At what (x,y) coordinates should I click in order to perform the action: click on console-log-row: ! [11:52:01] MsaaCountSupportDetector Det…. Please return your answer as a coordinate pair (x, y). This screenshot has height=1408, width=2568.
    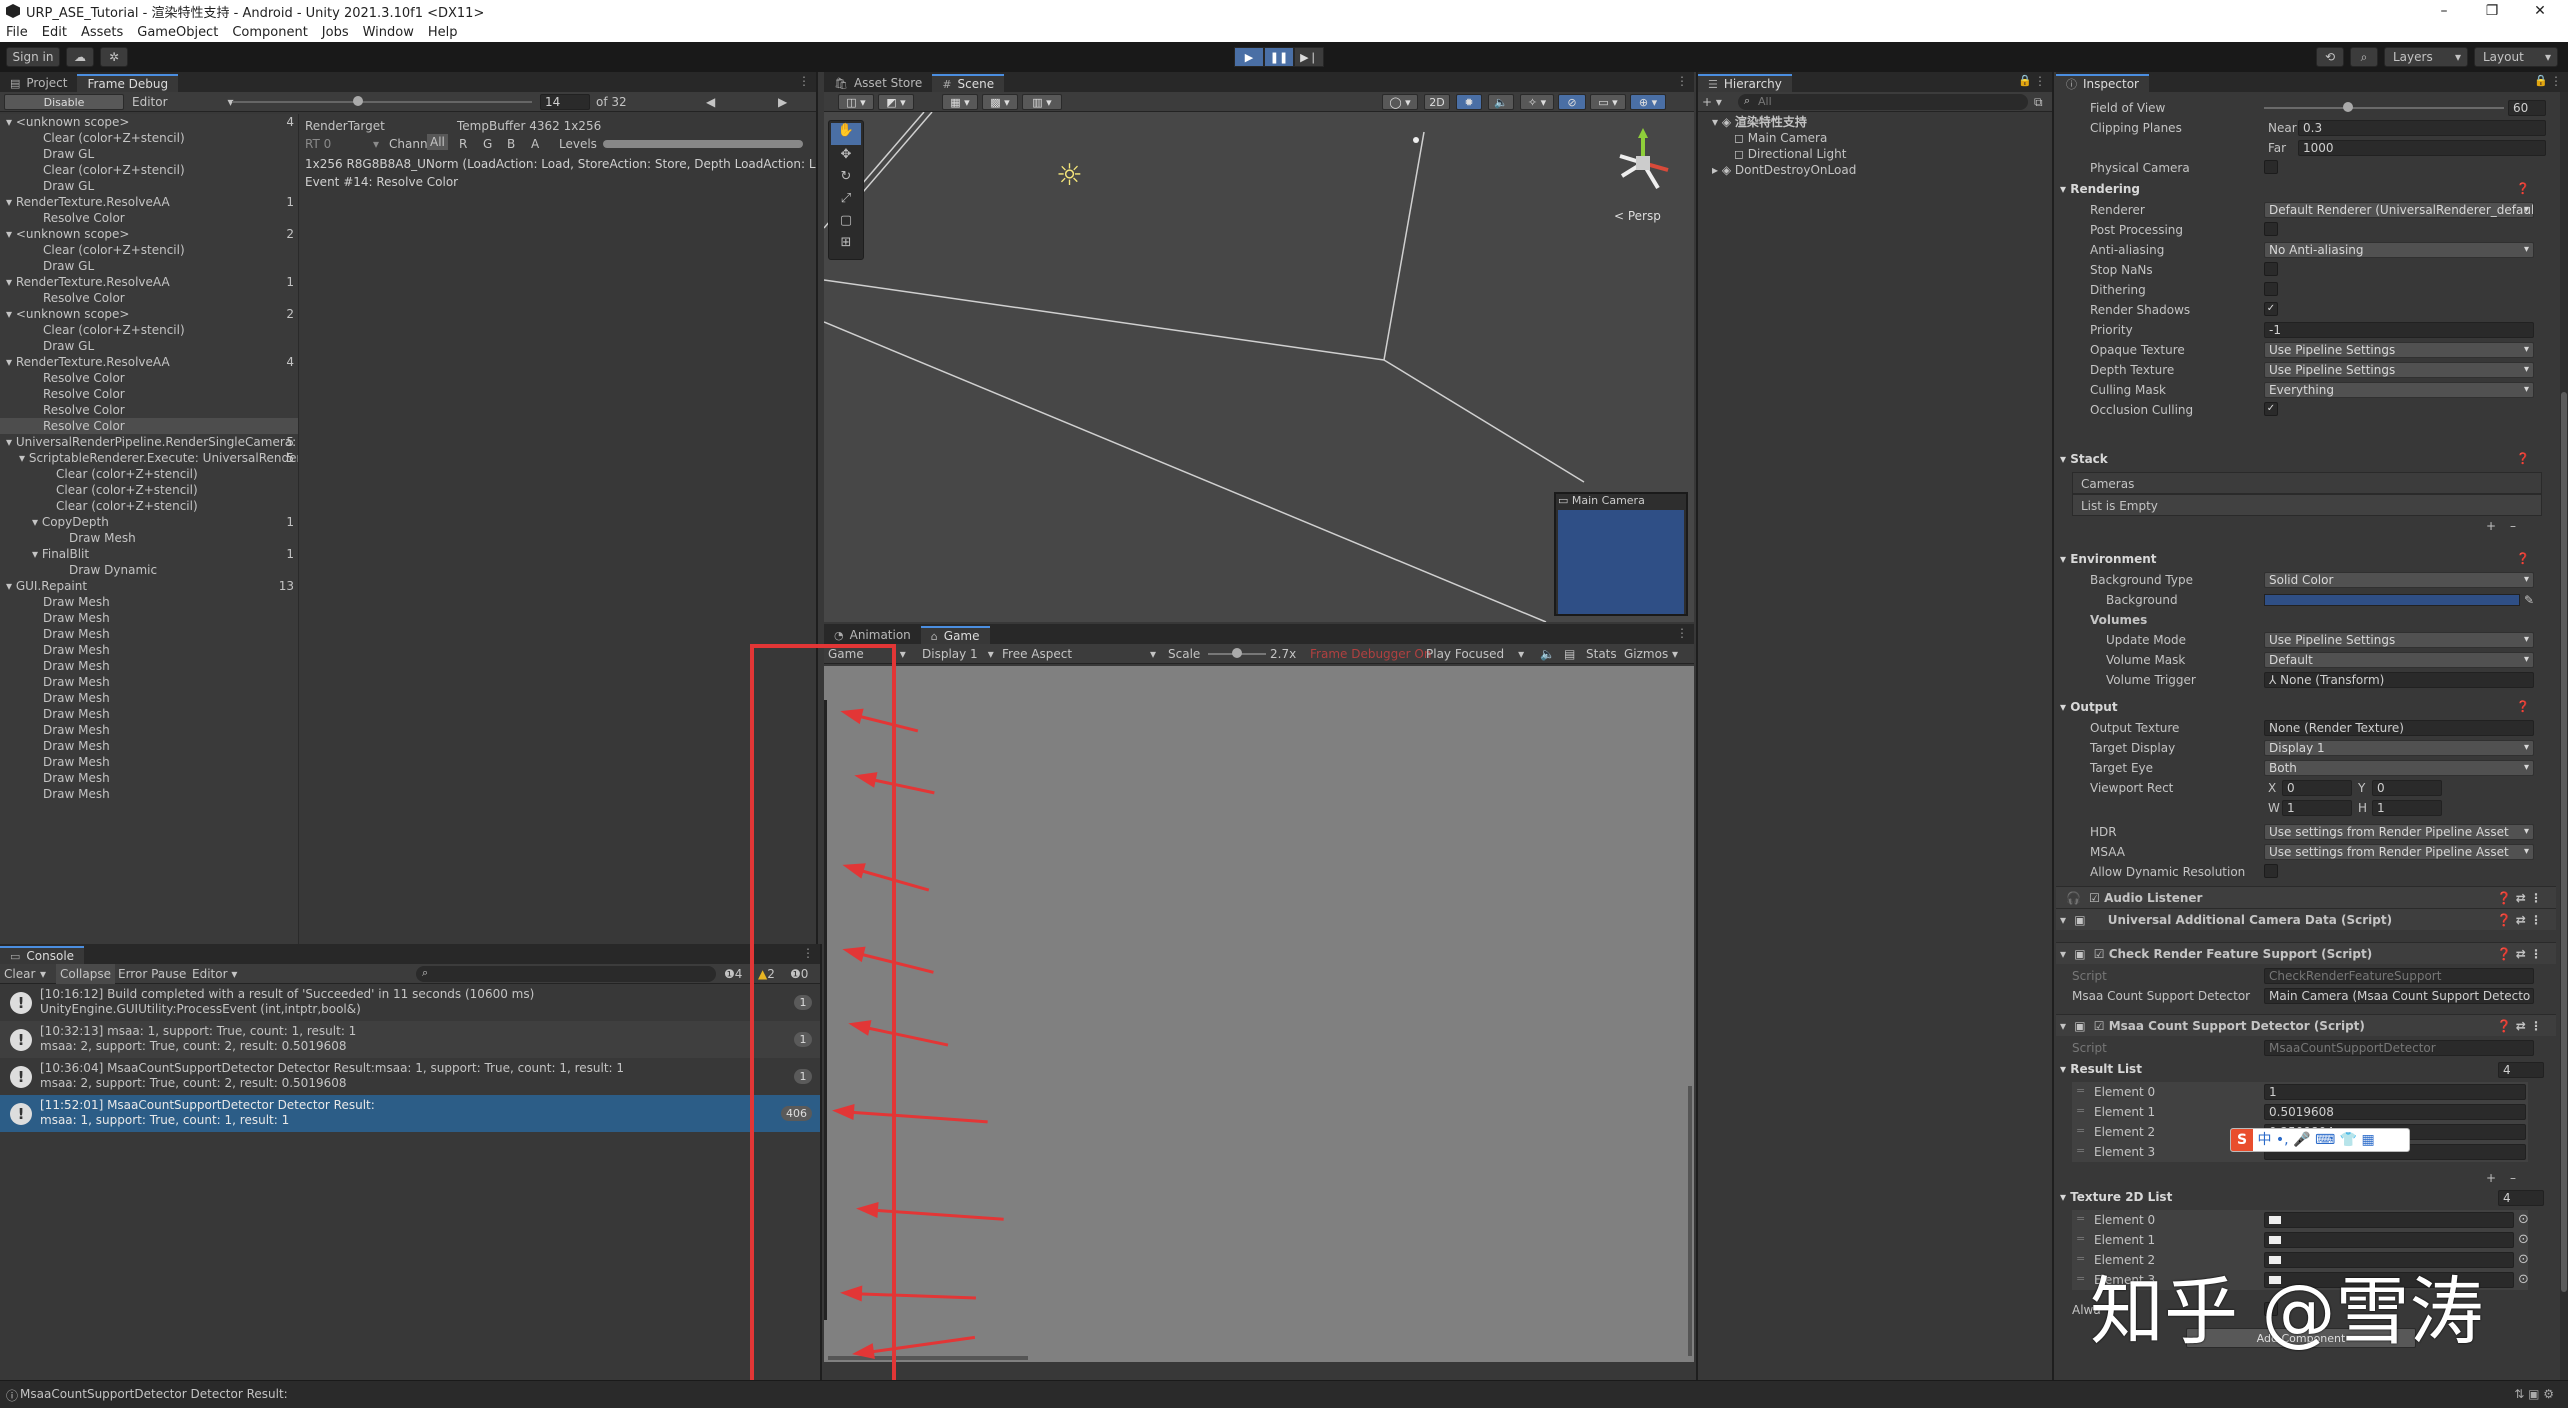
    Looking at the image, I should click on (410, 1113).